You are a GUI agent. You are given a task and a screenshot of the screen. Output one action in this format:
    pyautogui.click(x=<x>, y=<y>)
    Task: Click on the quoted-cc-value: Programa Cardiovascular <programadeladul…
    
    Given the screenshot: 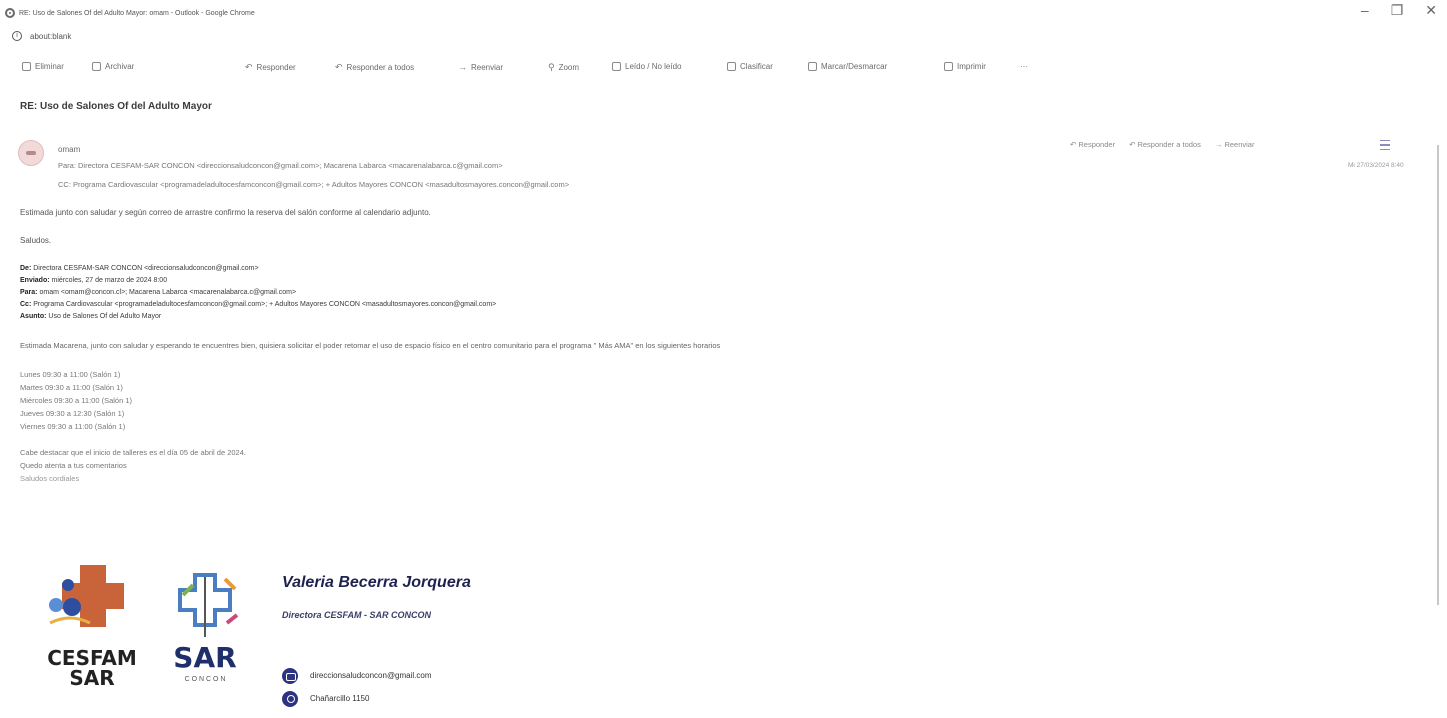 What is the action you would take?
    pyautogui.click(x=265, y=304)
    